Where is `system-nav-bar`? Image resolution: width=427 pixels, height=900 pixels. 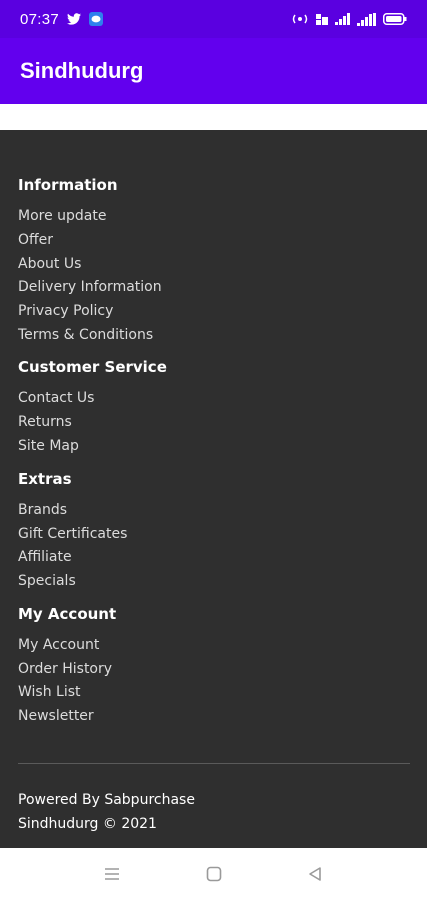
system-nav-bar is located at coordinates (213, 874).